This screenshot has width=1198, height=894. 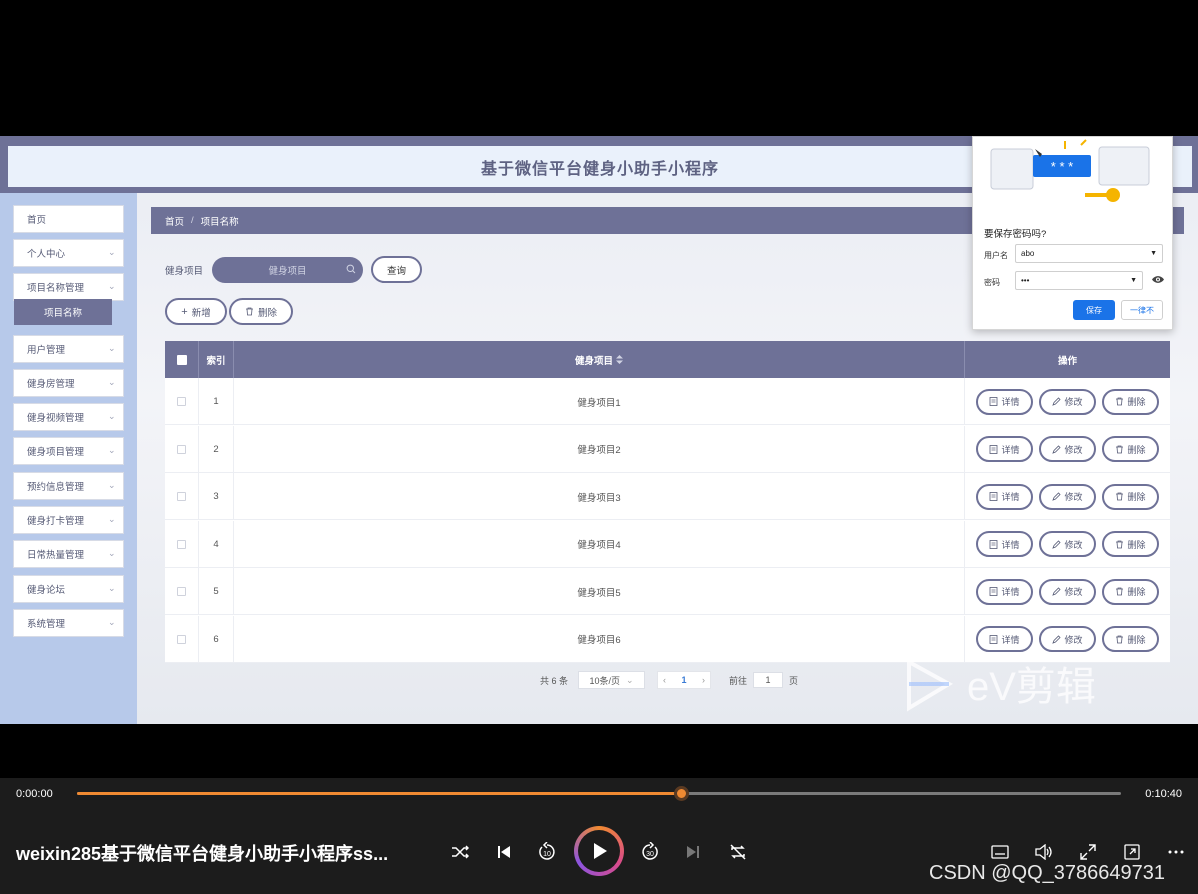 I want to click on table-row: 4 健身项目4 详情 修改 删除, so click(x=667, y=544).